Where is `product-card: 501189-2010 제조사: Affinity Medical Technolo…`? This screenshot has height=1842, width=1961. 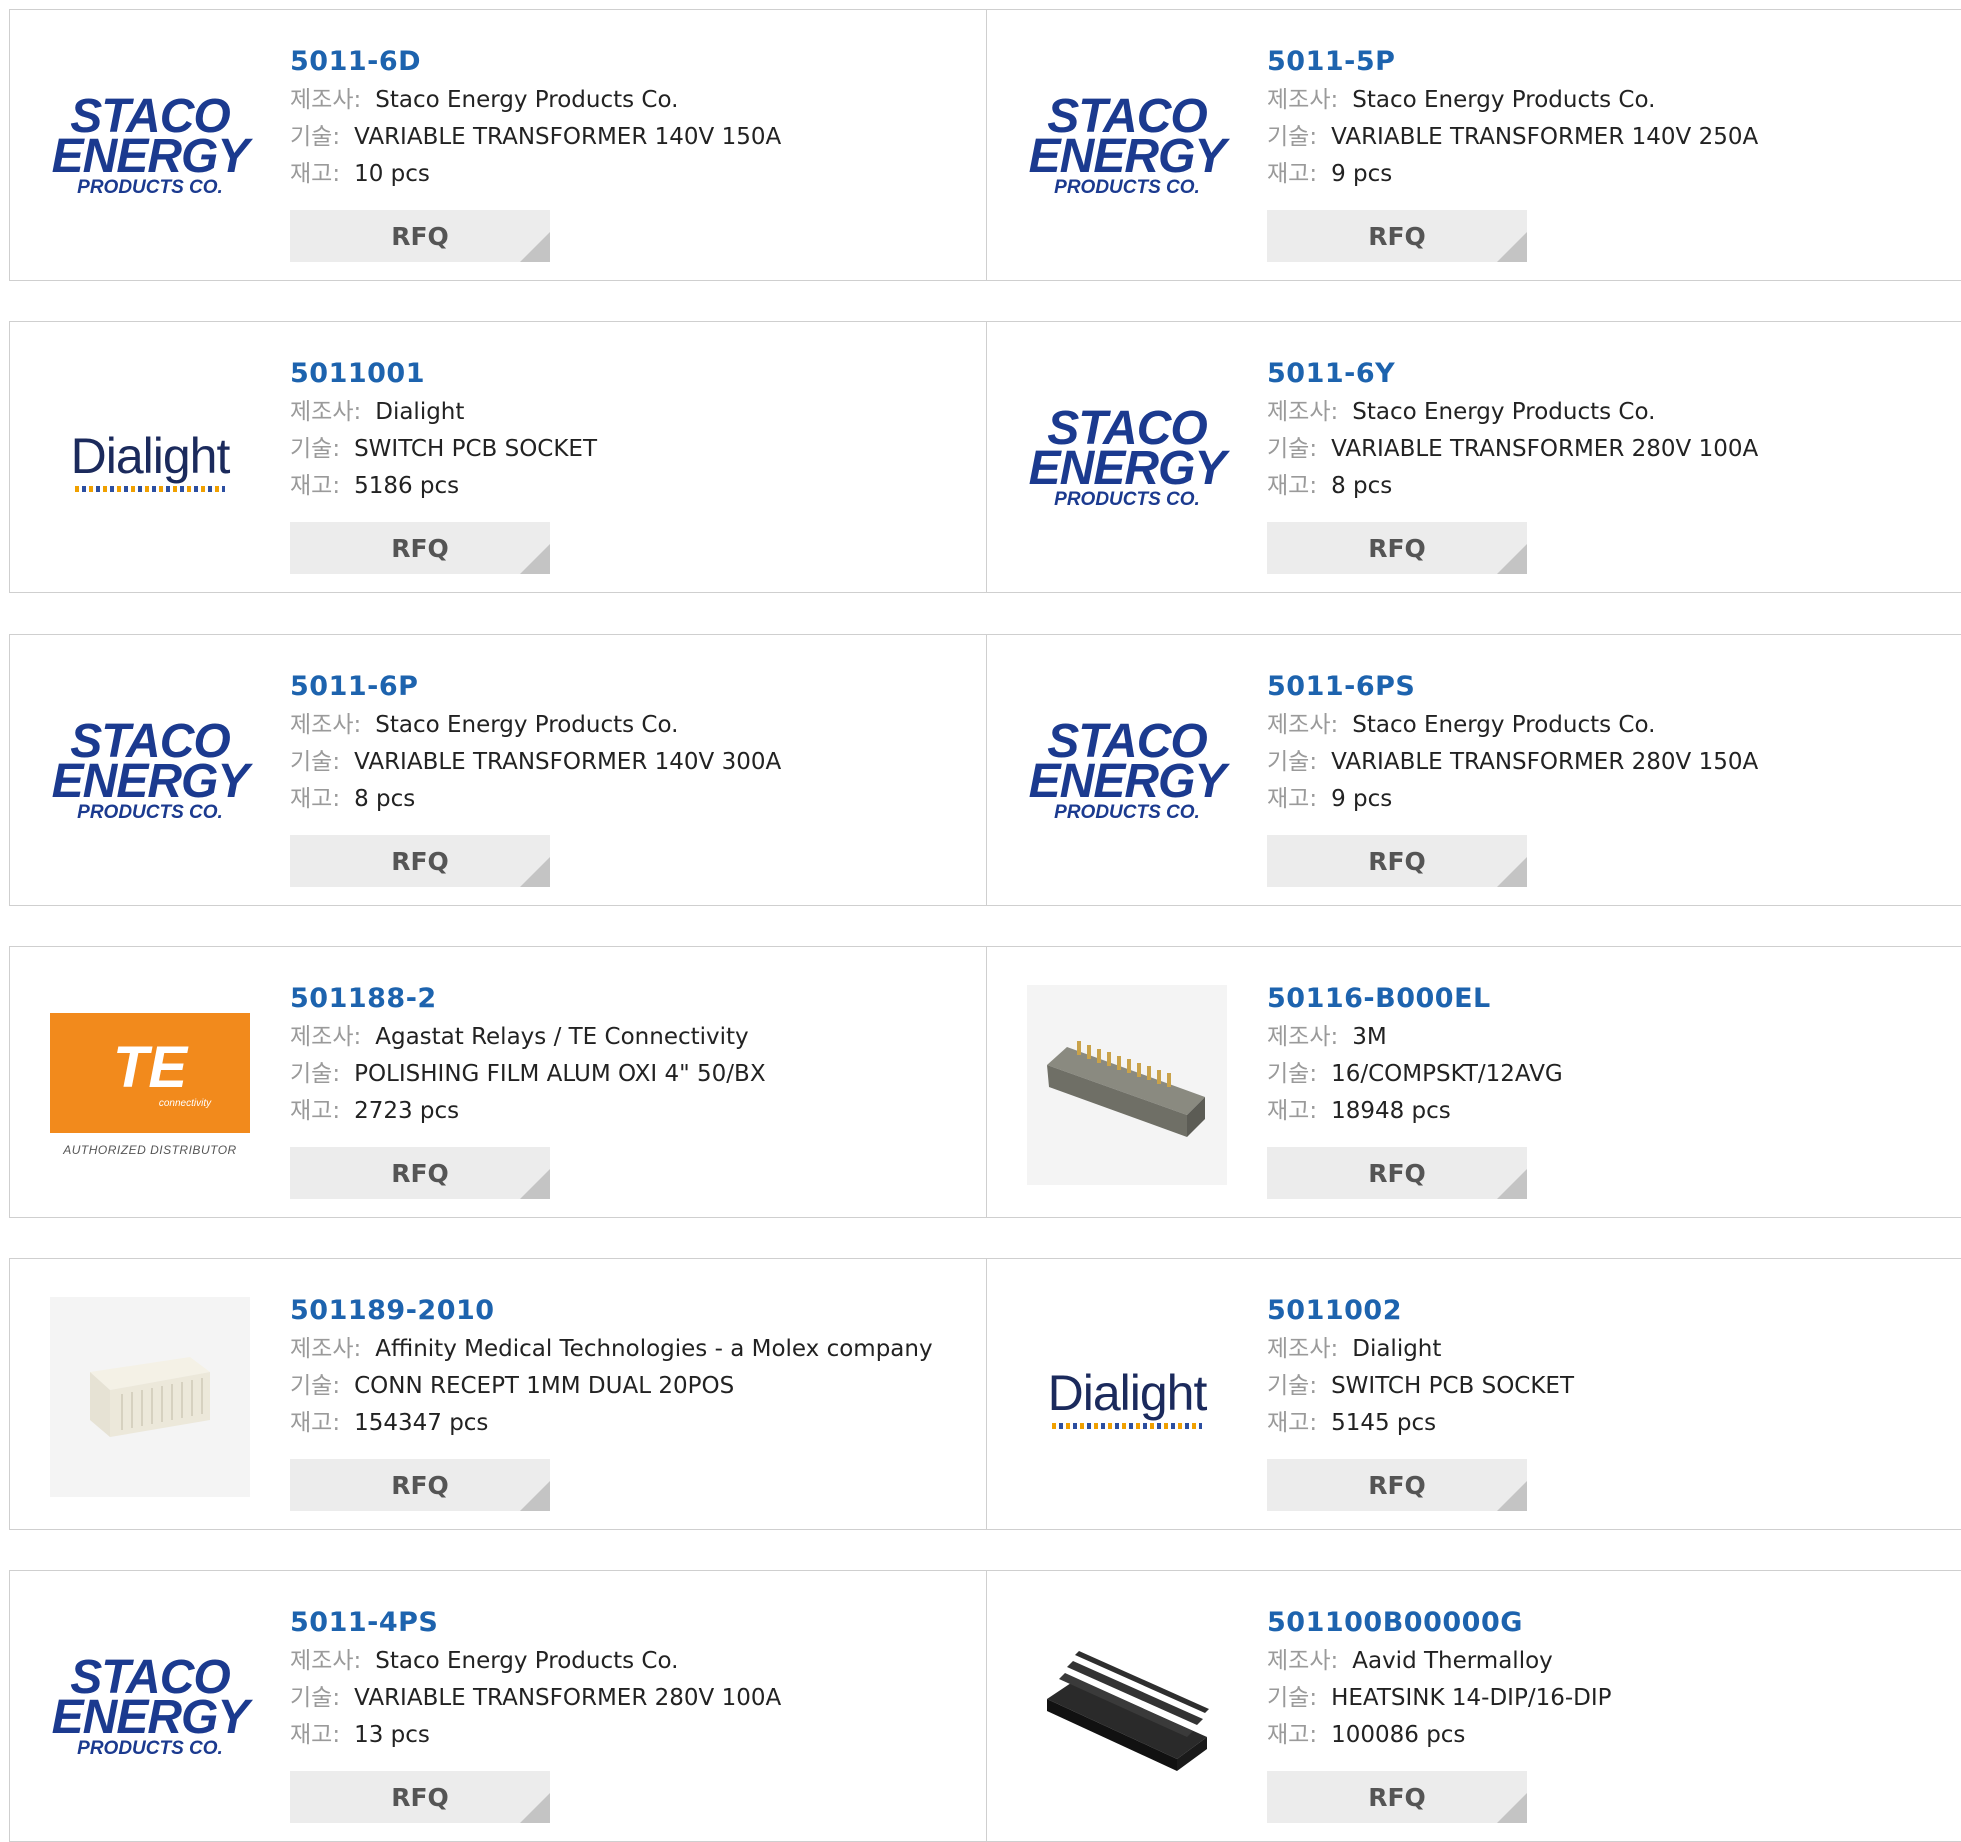 product-card: 501189-2010 제조사: Affinity Medical Technolo… is located at coordinates (498, 1394).